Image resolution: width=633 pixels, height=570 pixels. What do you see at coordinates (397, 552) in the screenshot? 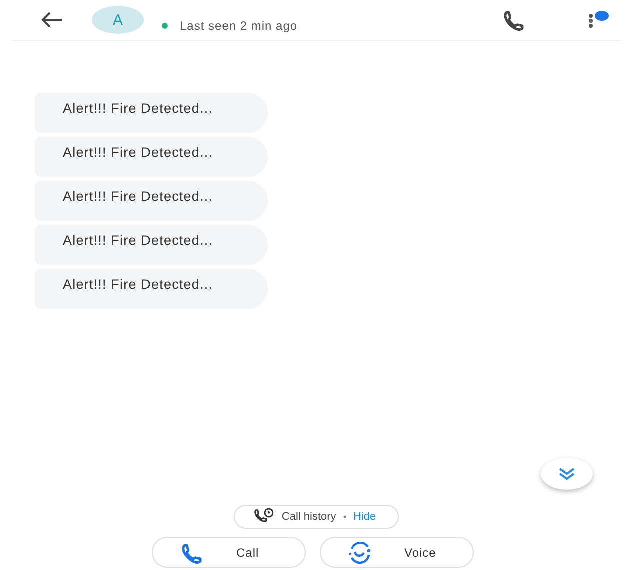
I see `voice-button: Voice` at bounding box center [397, 552].